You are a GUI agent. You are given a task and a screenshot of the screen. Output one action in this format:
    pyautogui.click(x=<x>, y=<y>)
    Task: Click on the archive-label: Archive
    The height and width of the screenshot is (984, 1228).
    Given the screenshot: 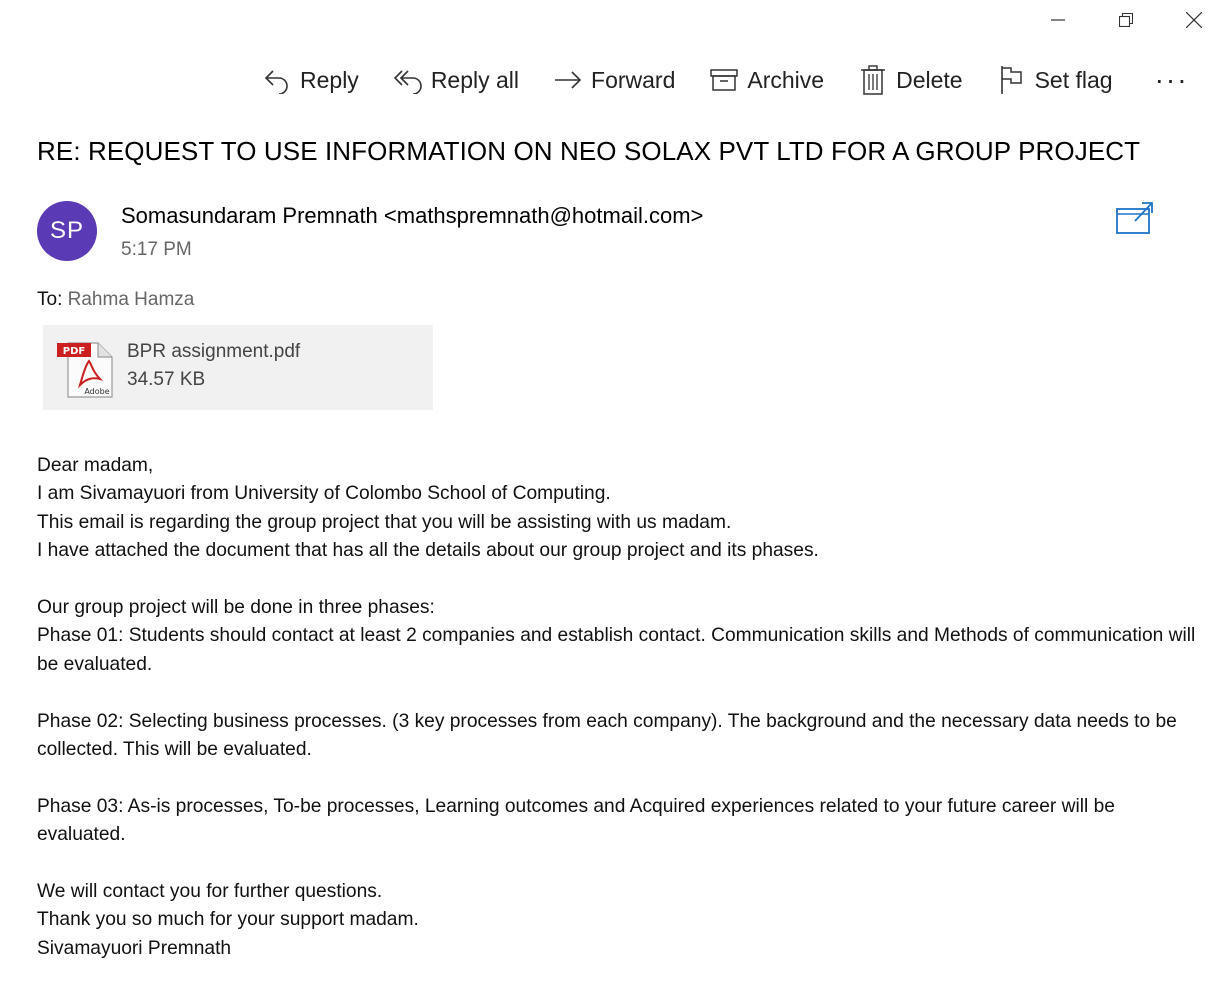 What is the action you would take?
    pyautogui.click(x=786, y=79)
    